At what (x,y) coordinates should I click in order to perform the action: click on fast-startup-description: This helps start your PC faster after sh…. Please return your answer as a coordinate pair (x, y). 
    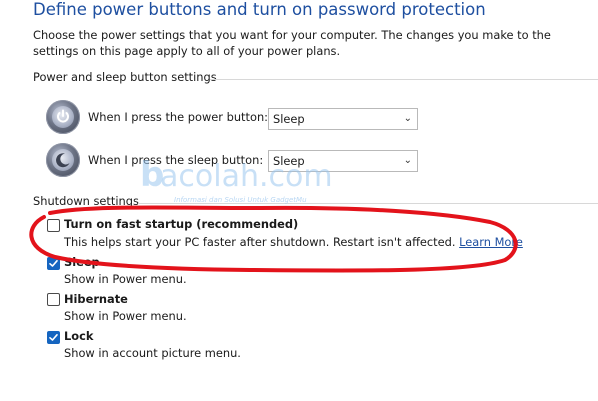
    Looking at the image, I should click on (293, 242).